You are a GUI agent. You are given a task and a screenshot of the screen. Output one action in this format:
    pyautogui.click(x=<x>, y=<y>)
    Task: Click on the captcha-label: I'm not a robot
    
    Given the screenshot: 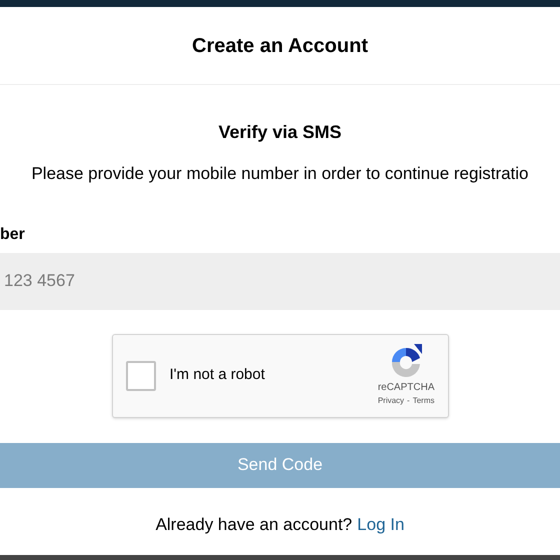 What is the action you would take?
    pyautogui.click(x=217, y=375)
    